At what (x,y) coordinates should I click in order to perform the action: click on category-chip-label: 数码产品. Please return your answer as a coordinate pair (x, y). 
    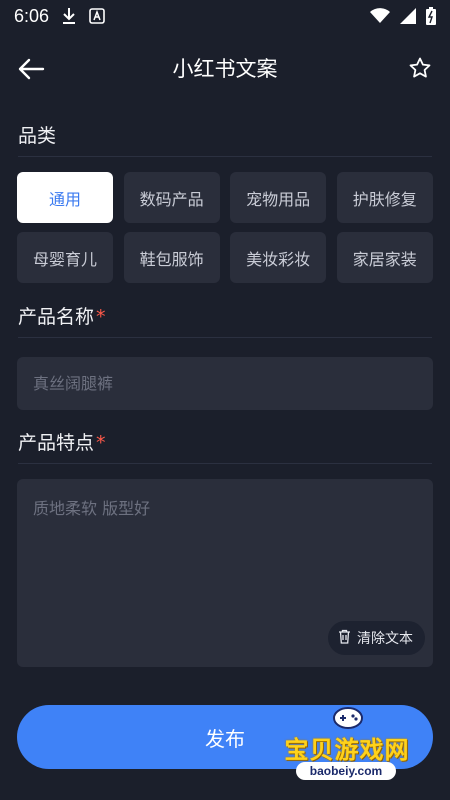
    Looking at the image, I should click on (171, 199).